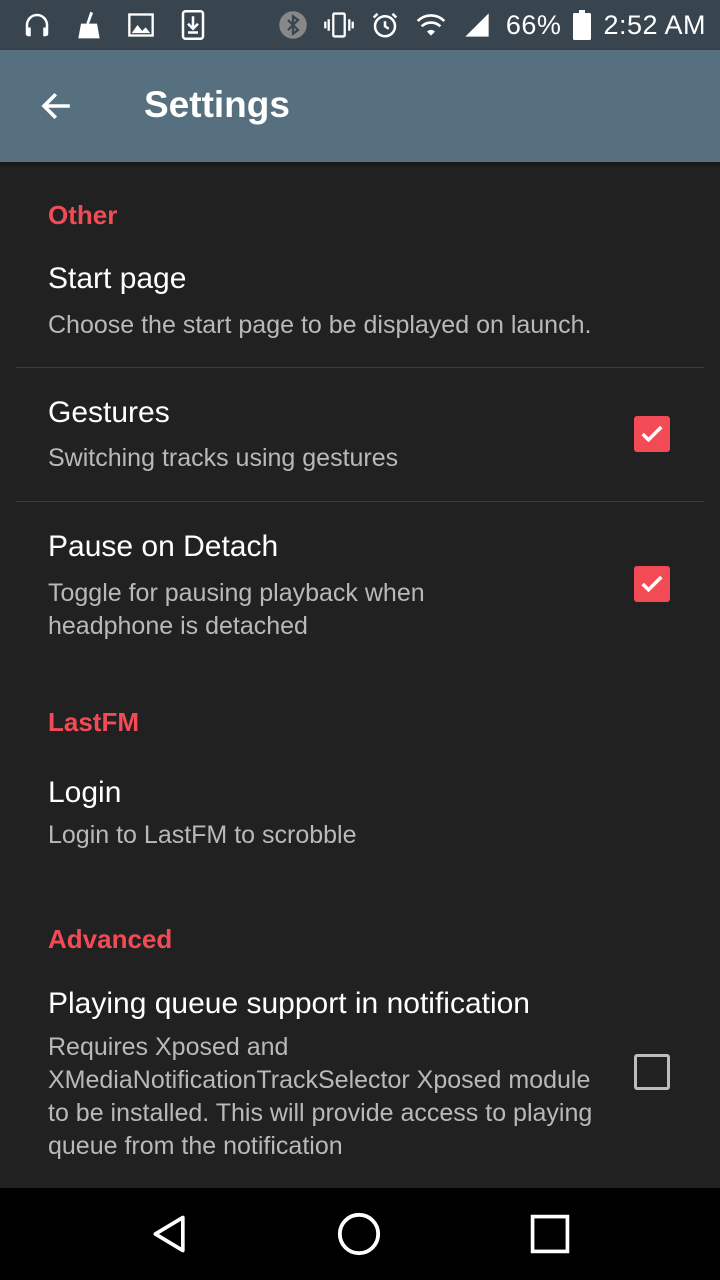 Image resolution: width=720 pixels, height=1280 pixels. I want to click on broom-icon, so click(89, 25).